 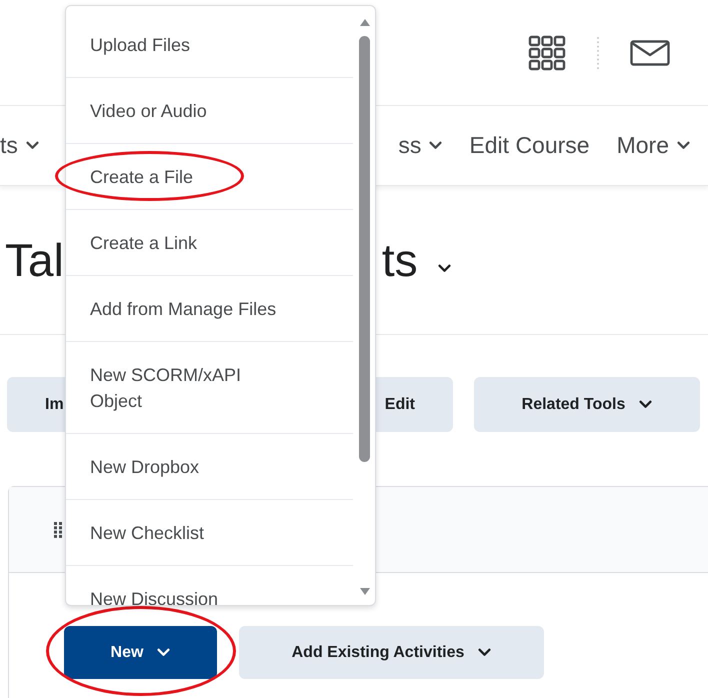 I want to click on new-button: New, so click(x=140, y=652).